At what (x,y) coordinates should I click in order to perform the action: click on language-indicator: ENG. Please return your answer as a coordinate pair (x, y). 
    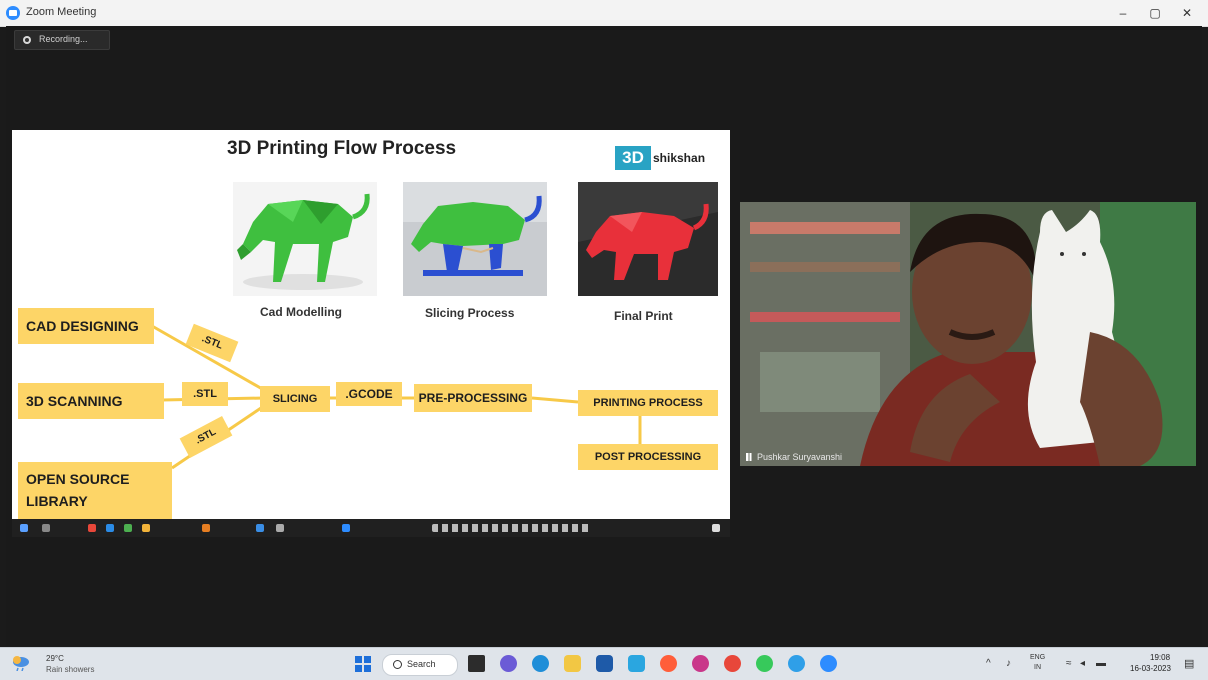
    Looking at the image, I should click on (1037, 657).